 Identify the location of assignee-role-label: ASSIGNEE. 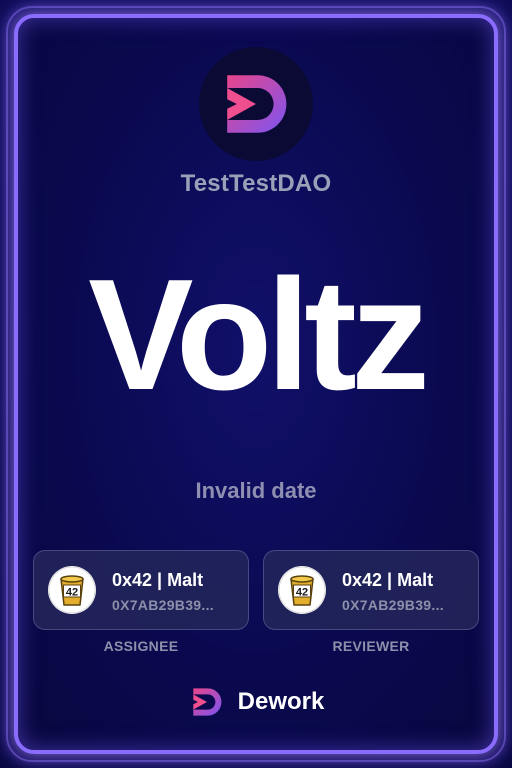
(141, 646).